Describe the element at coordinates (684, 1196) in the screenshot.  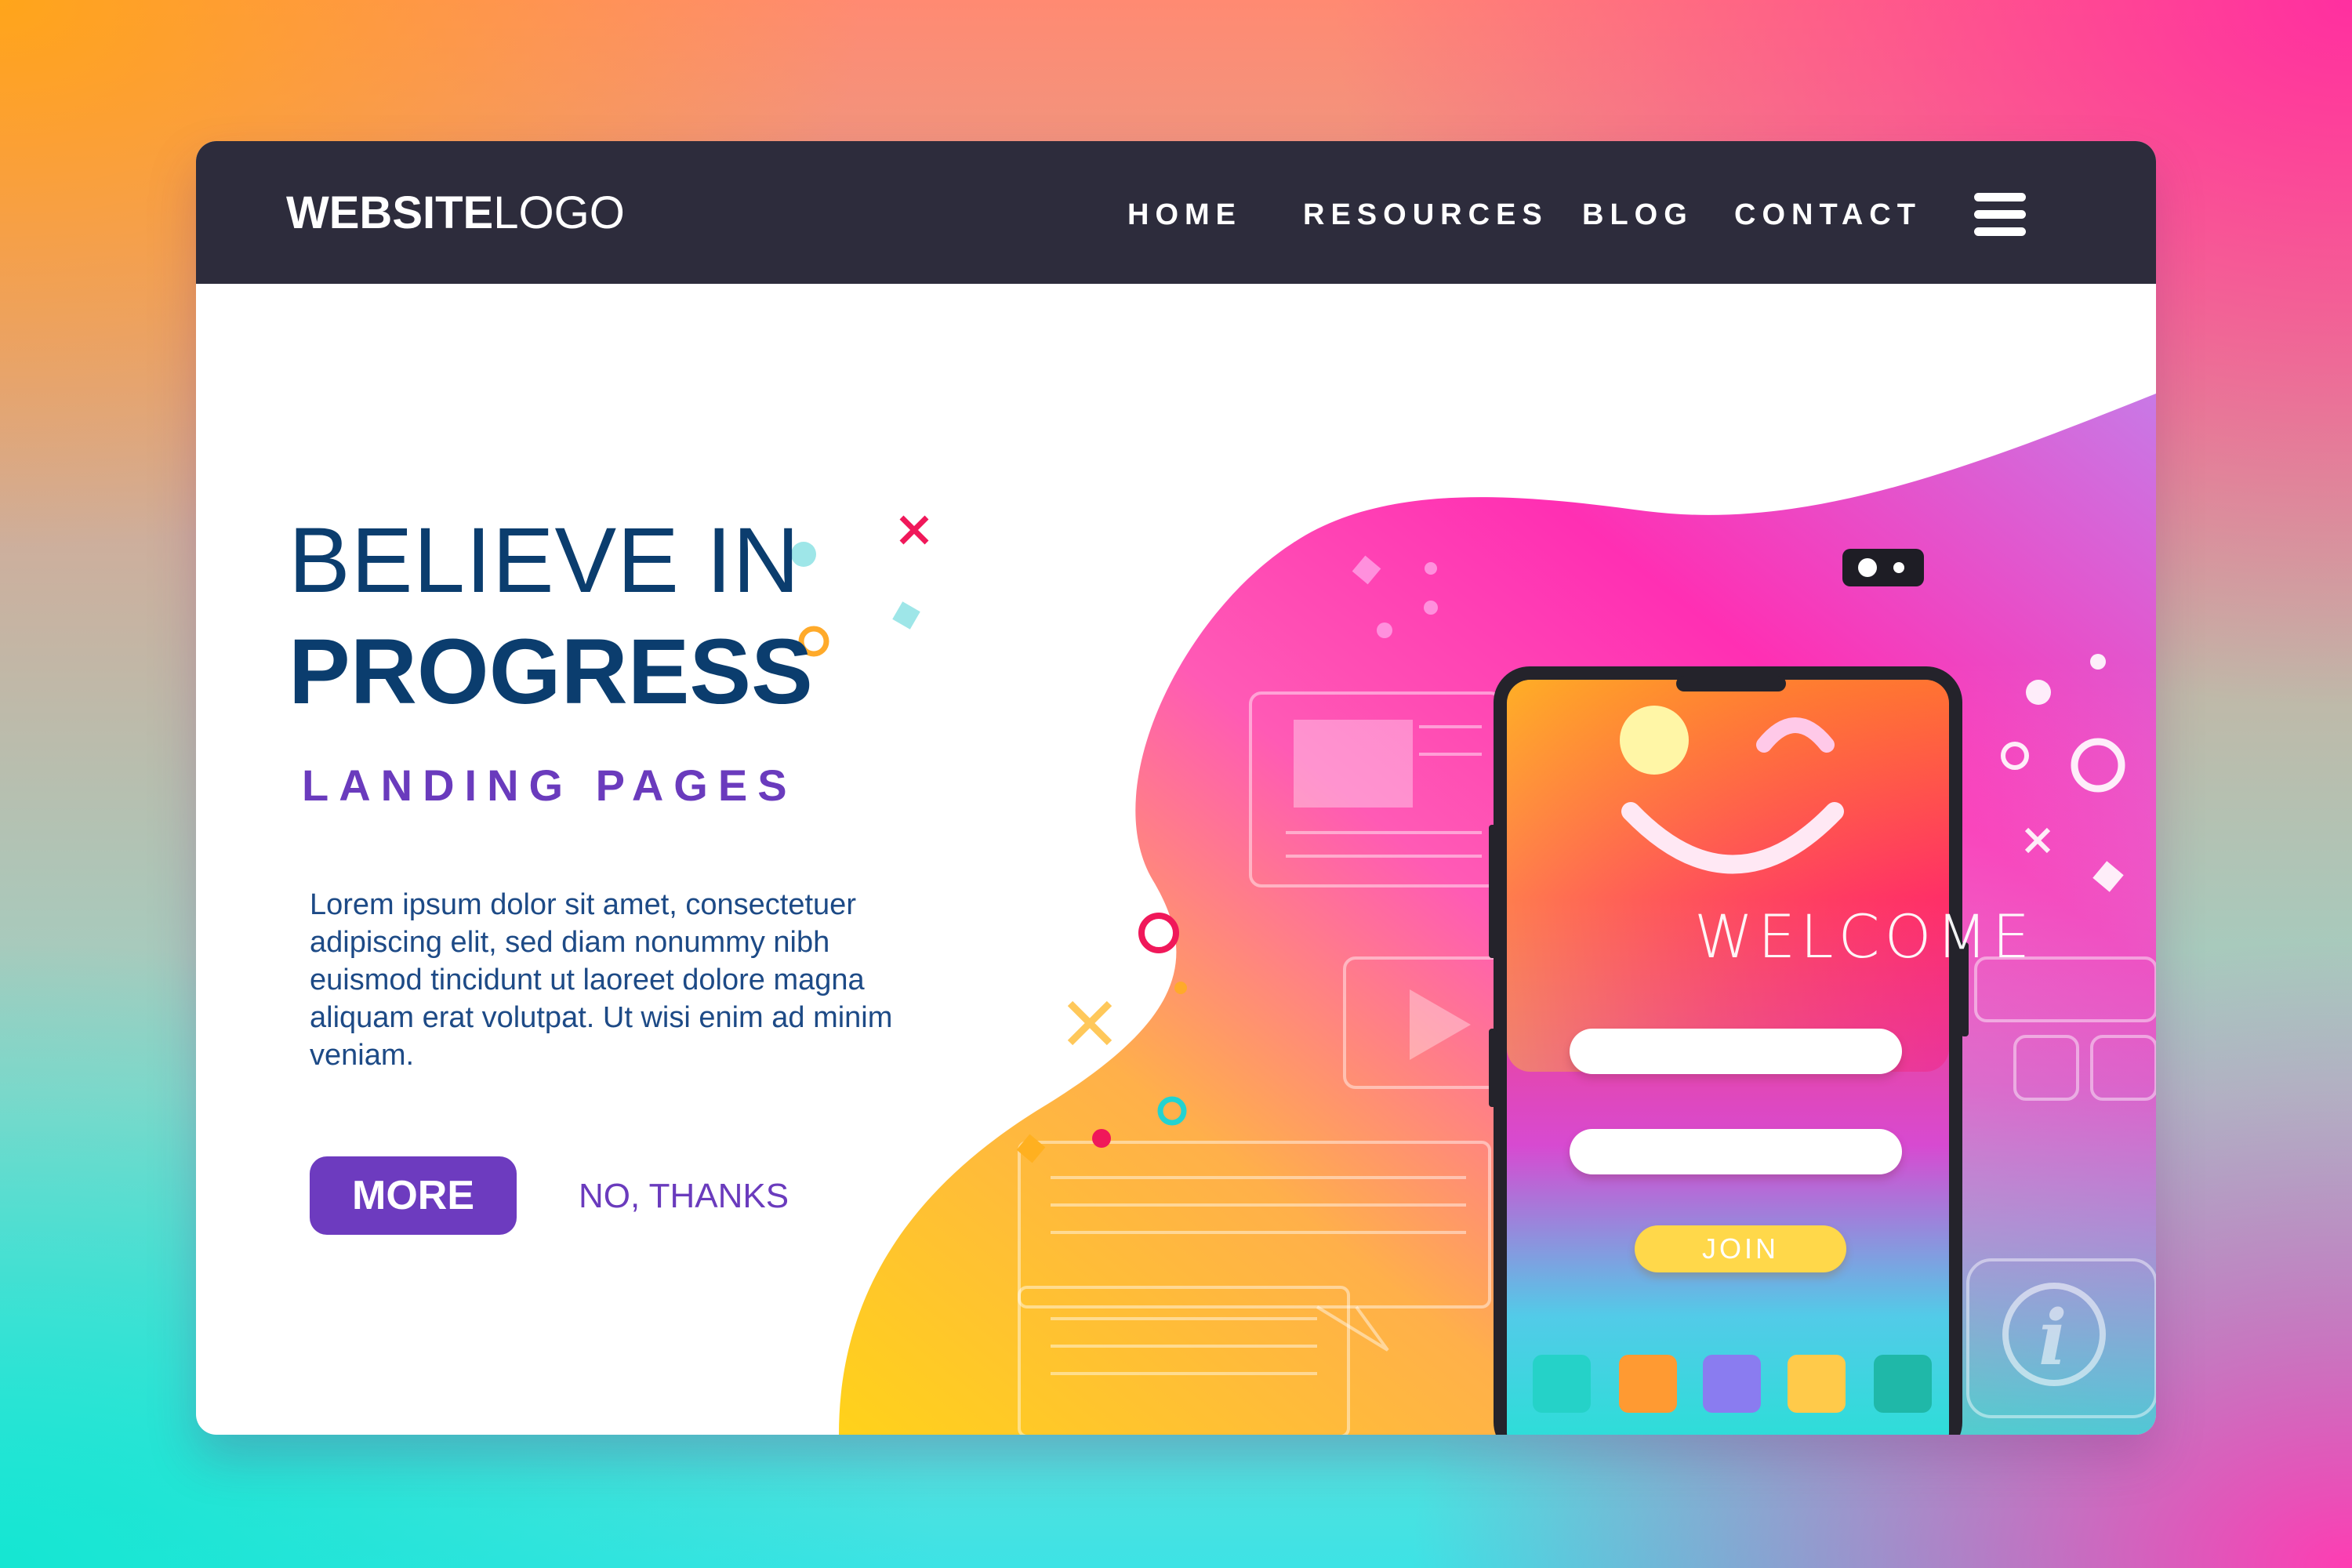
I see `no-thanks-link: NO, THANKS` at that location.